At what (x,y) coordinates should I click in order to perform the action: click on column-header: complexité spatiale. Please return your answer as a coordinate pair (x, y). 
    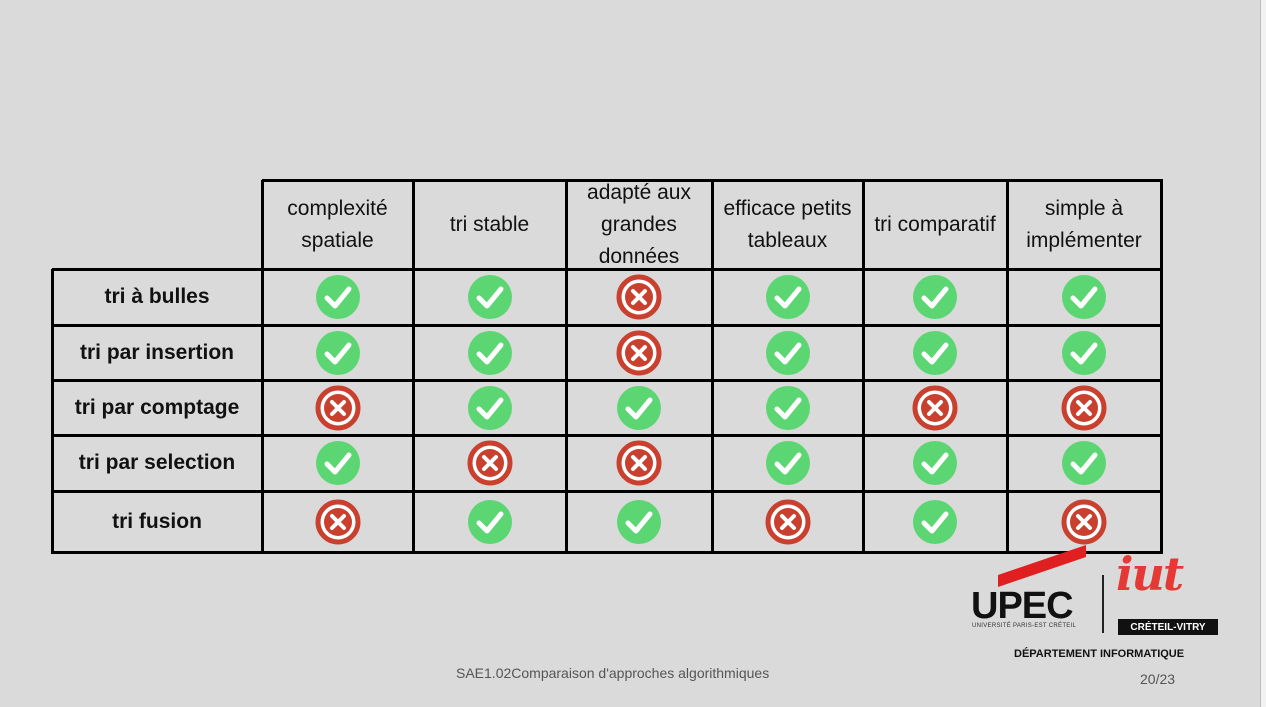
    Looking at the image, I should click on (337, 224).